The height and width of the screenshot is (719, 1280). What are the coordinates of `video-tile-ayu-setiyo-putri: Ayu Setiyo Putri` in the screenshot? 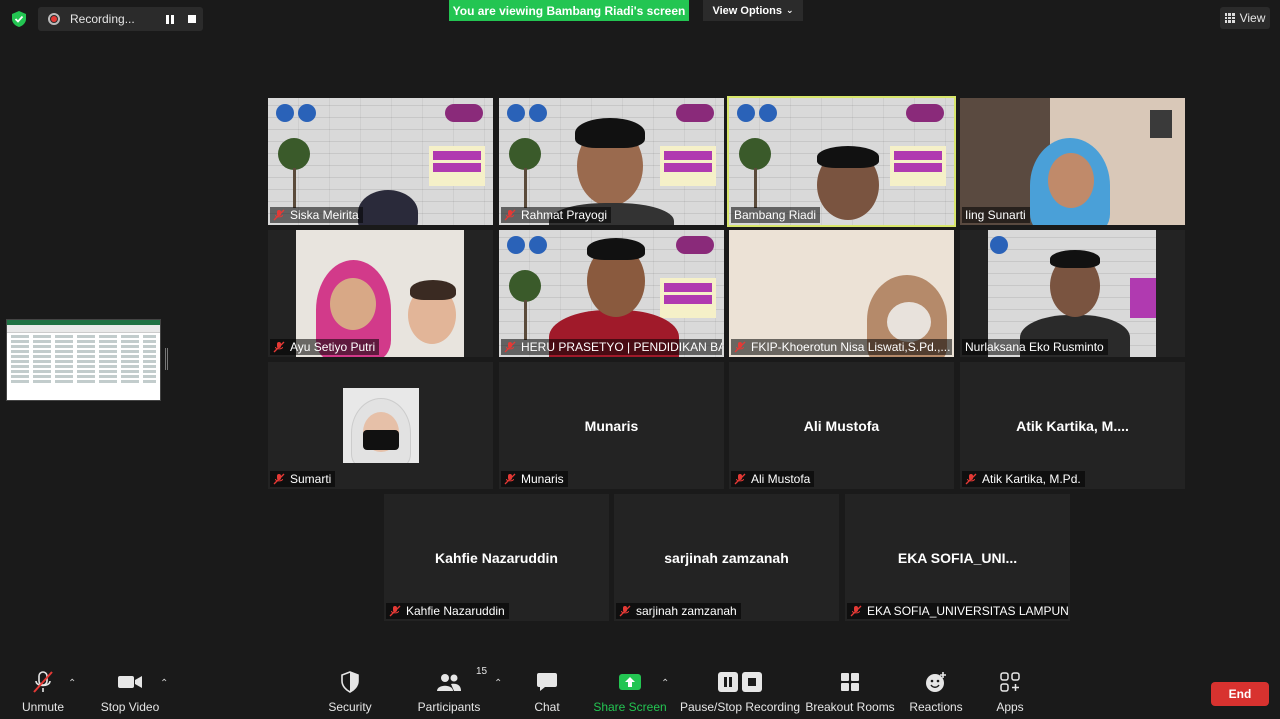 It's located at (380, 293).